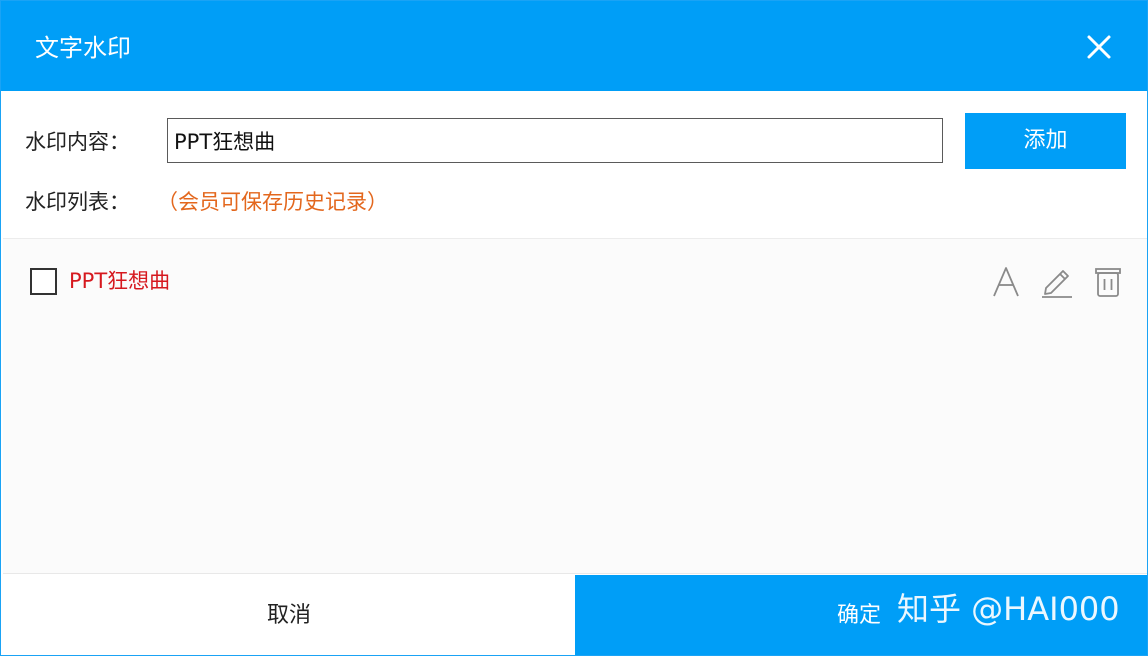 This screenshot has width=1148, height=656. Describe the element at coordinates (83, 48) in the screenshot. I see `dialog-title: 文字水印` at that location.